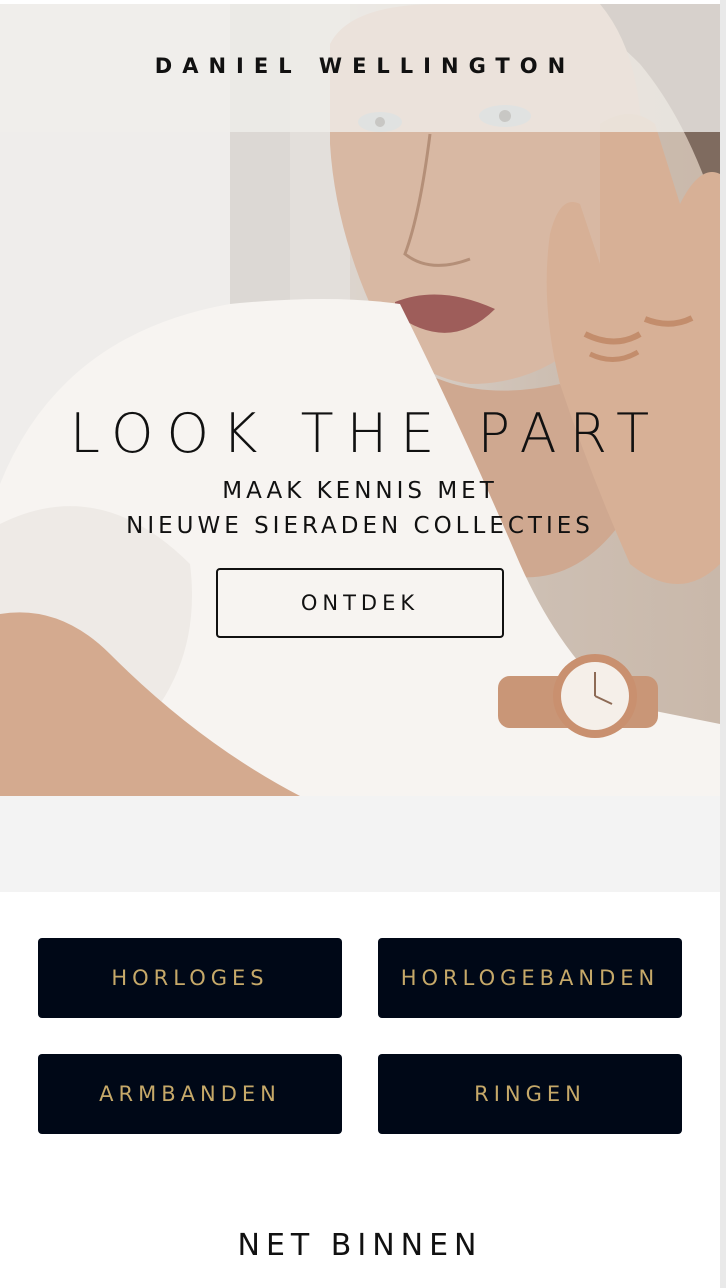  I want to click on hero-headline: LOOK THE PART, so click(366, 433).